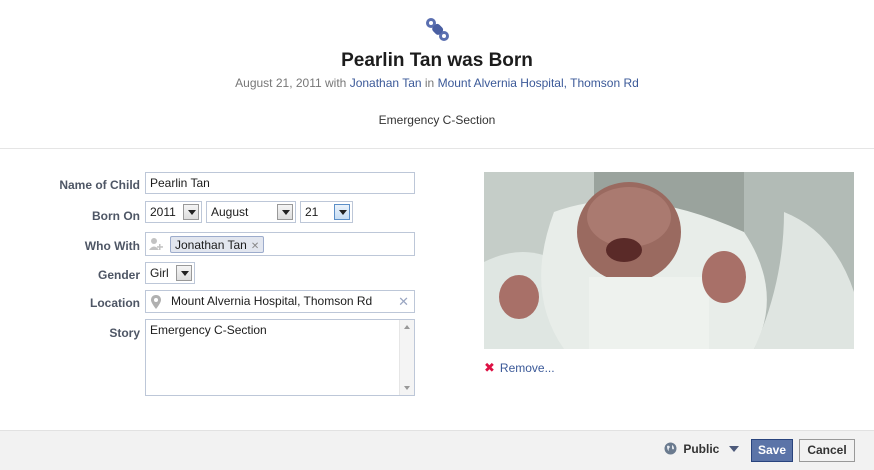  I want to click on name-label: Name of Child, so click(99, 185).